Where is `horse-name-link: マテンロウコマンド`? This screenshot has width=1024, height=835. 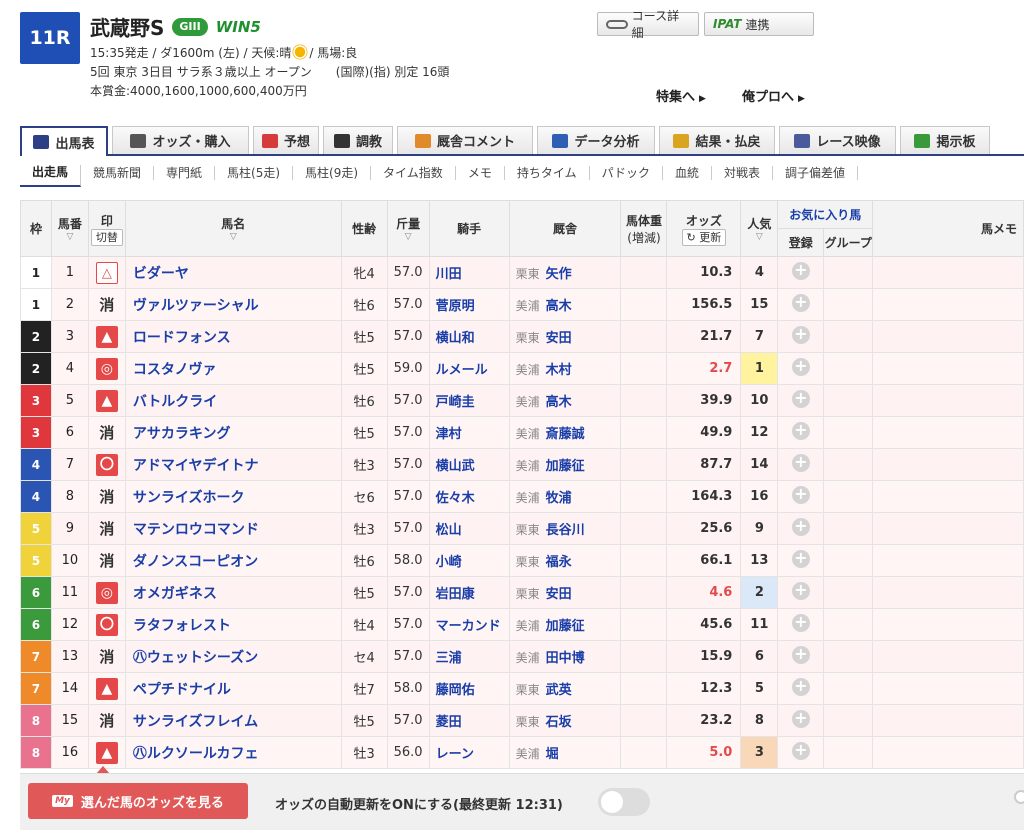
horse-name-link: マテンロウコマンド is located at coordinates (233, 528).